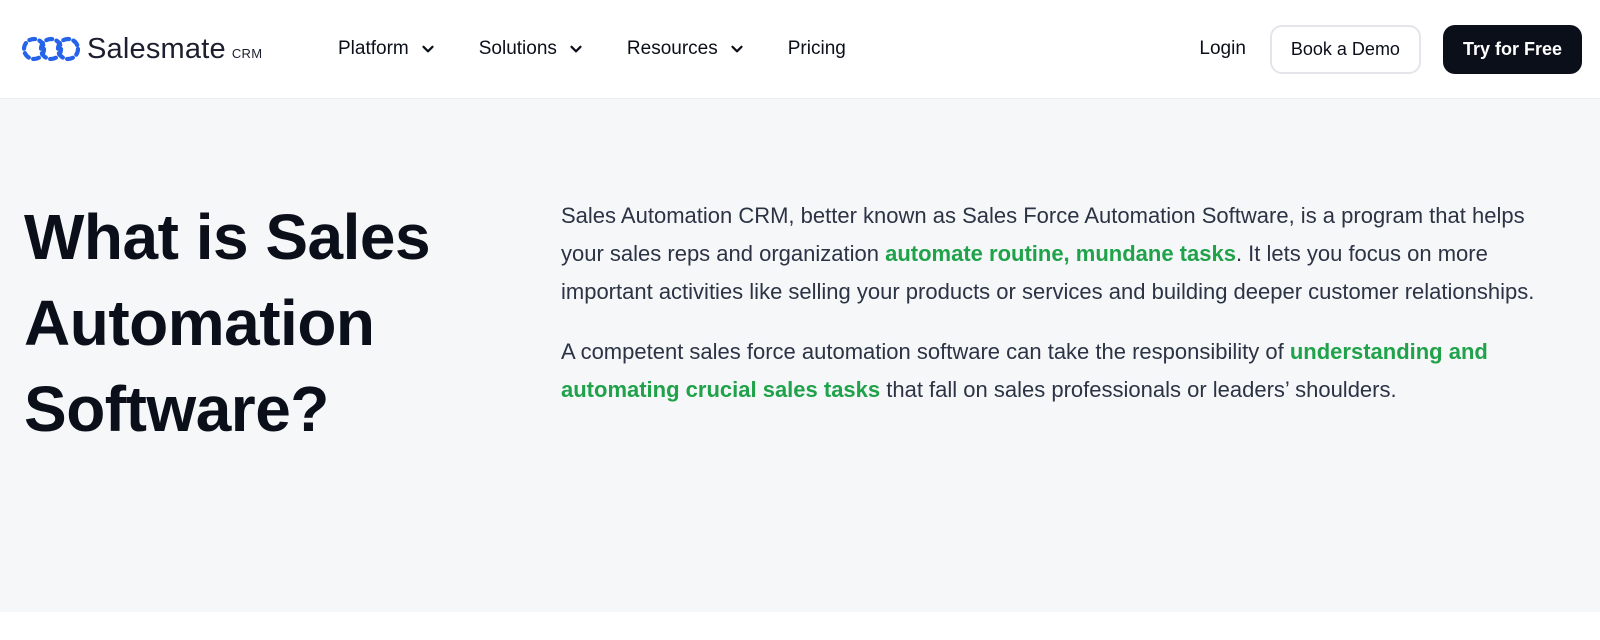 Image resolution: width=1600 pixels, height=640 pixels. What do you see at coordinates (517, 48) in the screenshot?
I see `nav-item-label: Solutions` at bounding box center [517, 48].